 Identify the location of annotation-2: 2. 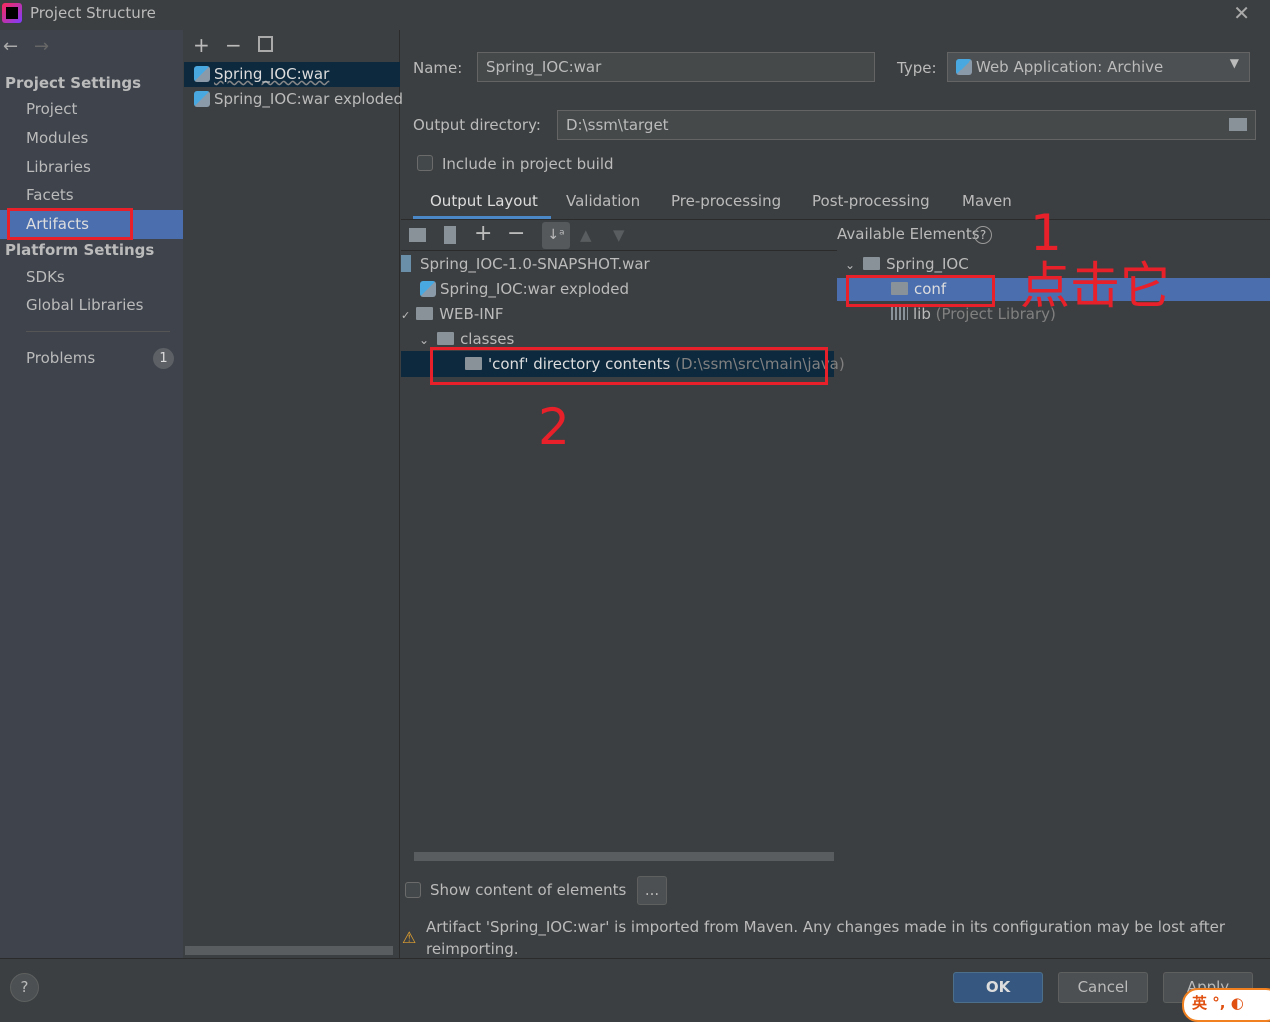
(554, 427).